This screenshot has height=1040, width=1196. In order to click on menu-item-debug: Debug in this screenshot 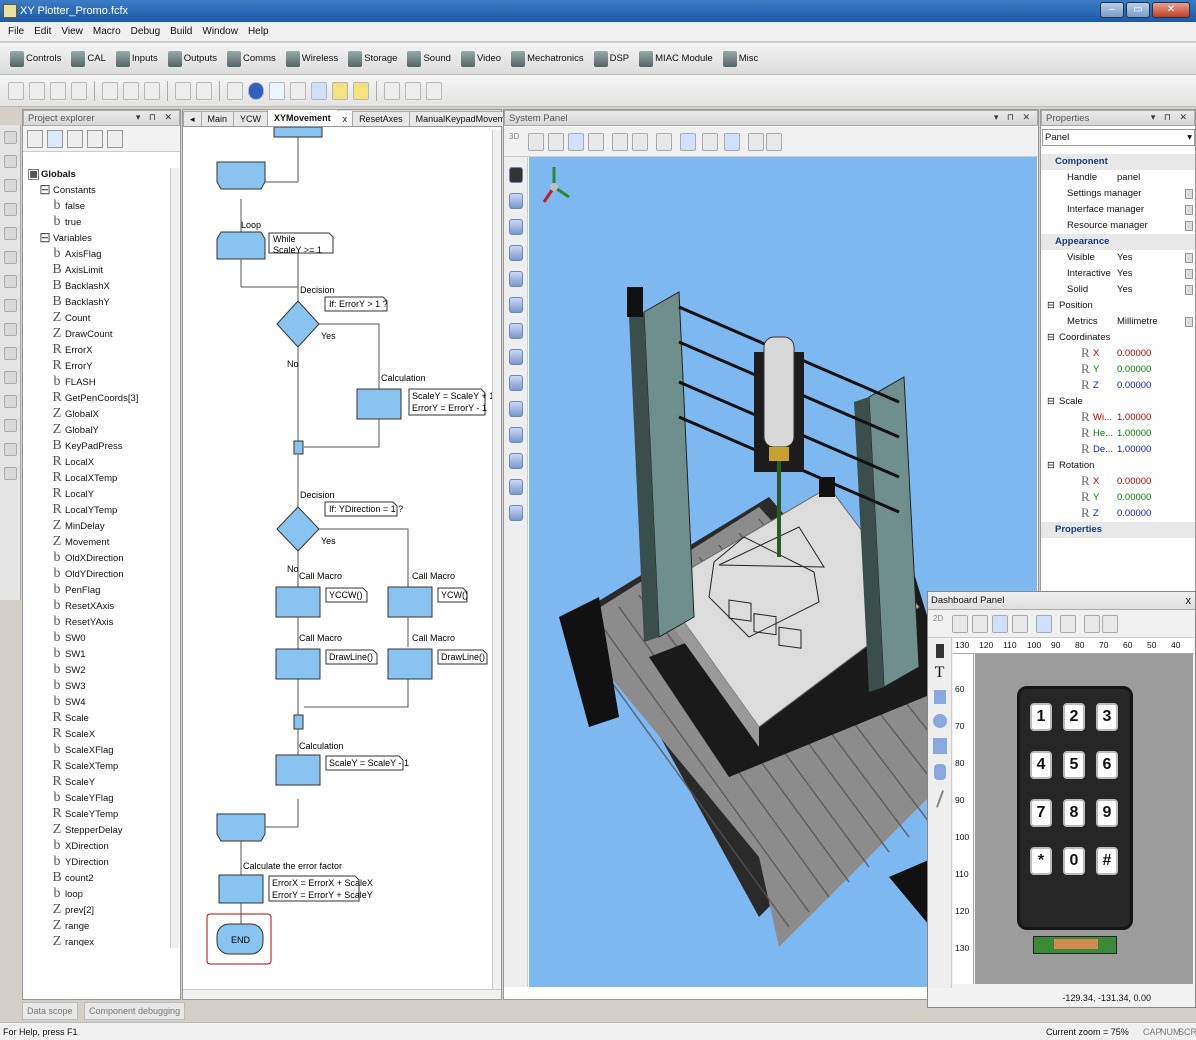, I will do `click(145, 31)`.